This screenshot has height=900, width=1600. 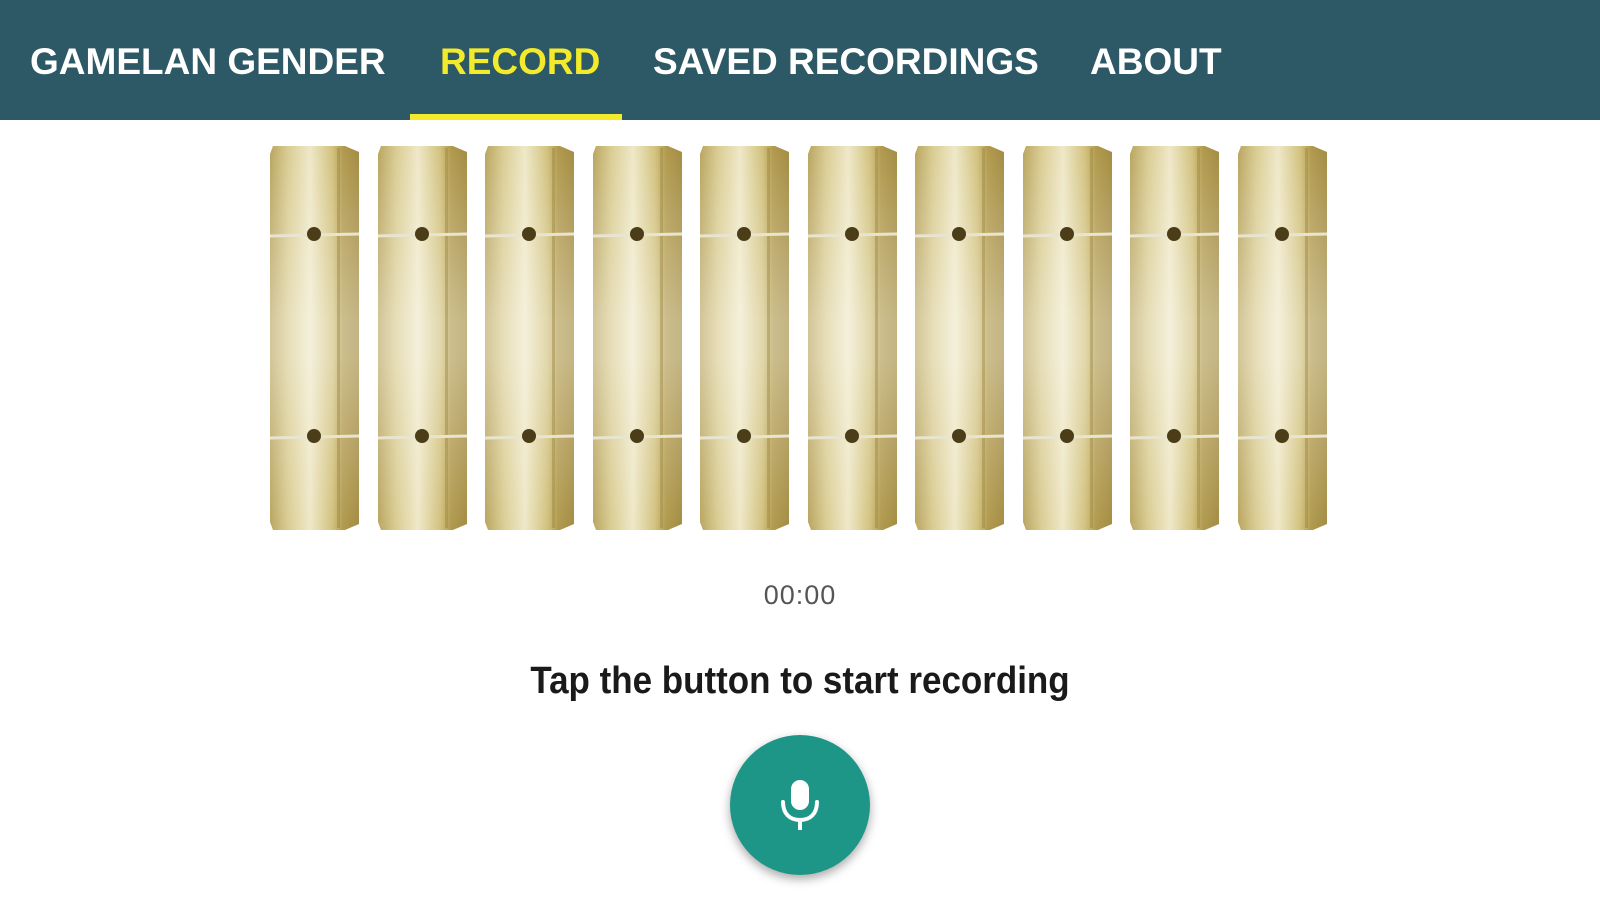 What do you see at coordinates (846, 60) in the screenshot?
I see `tab-saved-recordings: SAVED RECORDINGS` at bounding box center [846, 60].